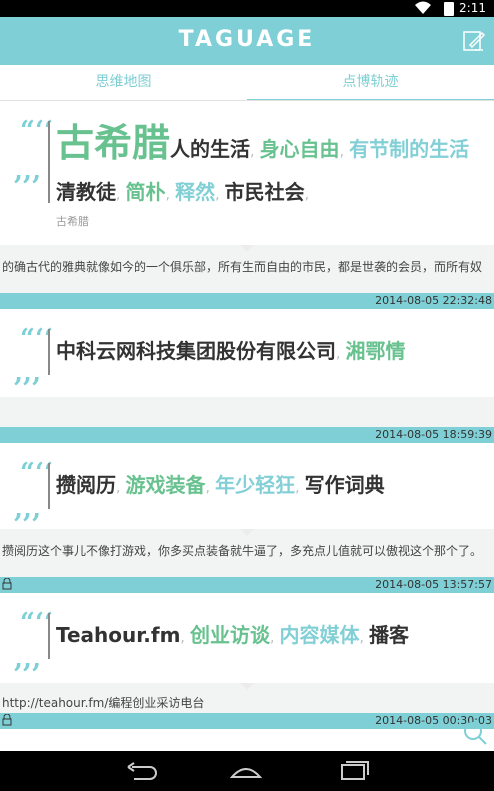  I want to click on tag-item: 湘鄂情, so click(376, 351).